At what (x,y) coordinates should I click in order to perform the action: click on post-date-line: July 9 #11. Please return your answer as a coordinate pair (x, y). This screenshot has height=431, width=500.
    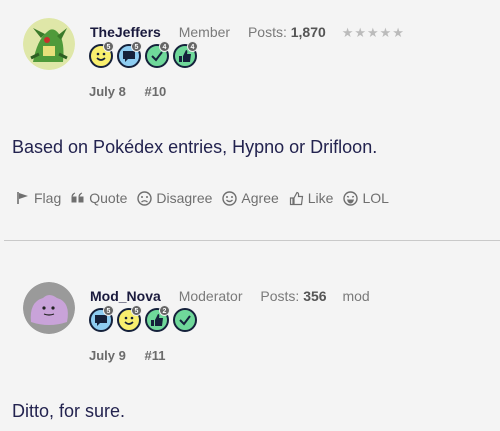
    Looking at the image, I should click on (127, 355).